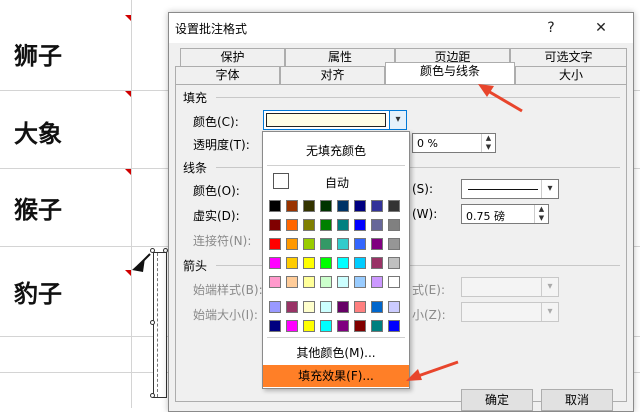 This screenshot has height=412, width=640. I want to click on end-style-dropdown: ▾, so click(510, 287).